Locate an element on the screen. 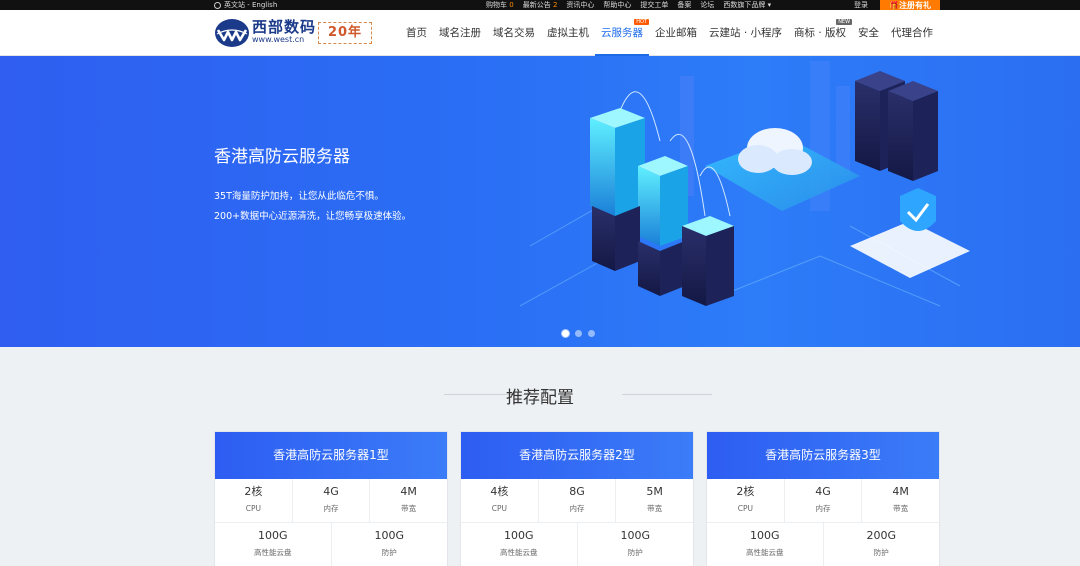  ticket-link: 提交工单 is located at coordinates (654, 5).